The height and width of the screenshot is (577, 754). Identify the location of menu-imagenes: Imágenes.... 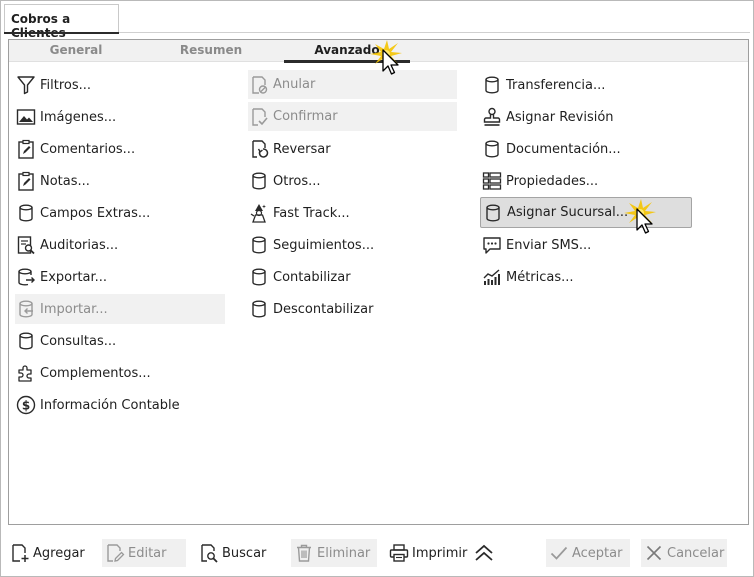
(120, 117).